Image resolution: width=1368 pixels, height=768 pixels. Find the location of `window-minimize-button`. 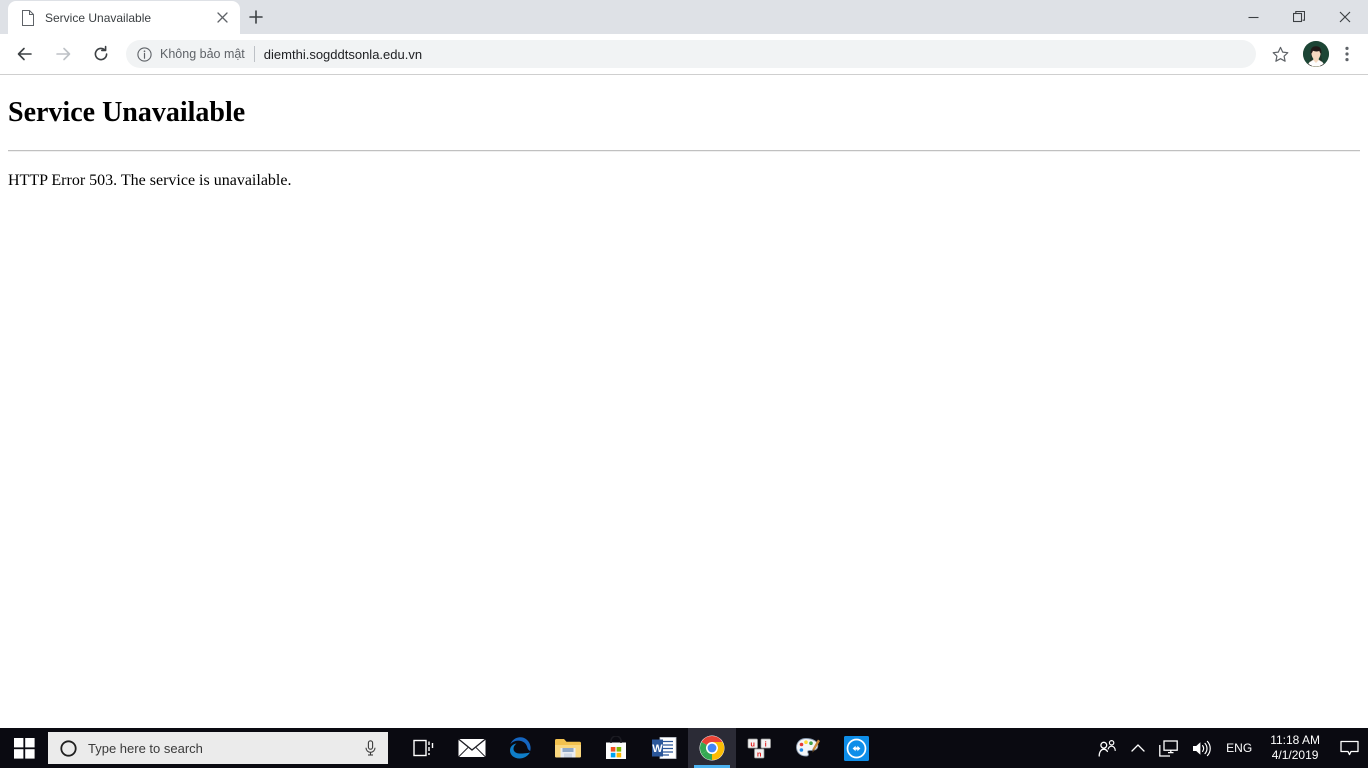

window-minimize-button is located at coordinates (1253, 17).